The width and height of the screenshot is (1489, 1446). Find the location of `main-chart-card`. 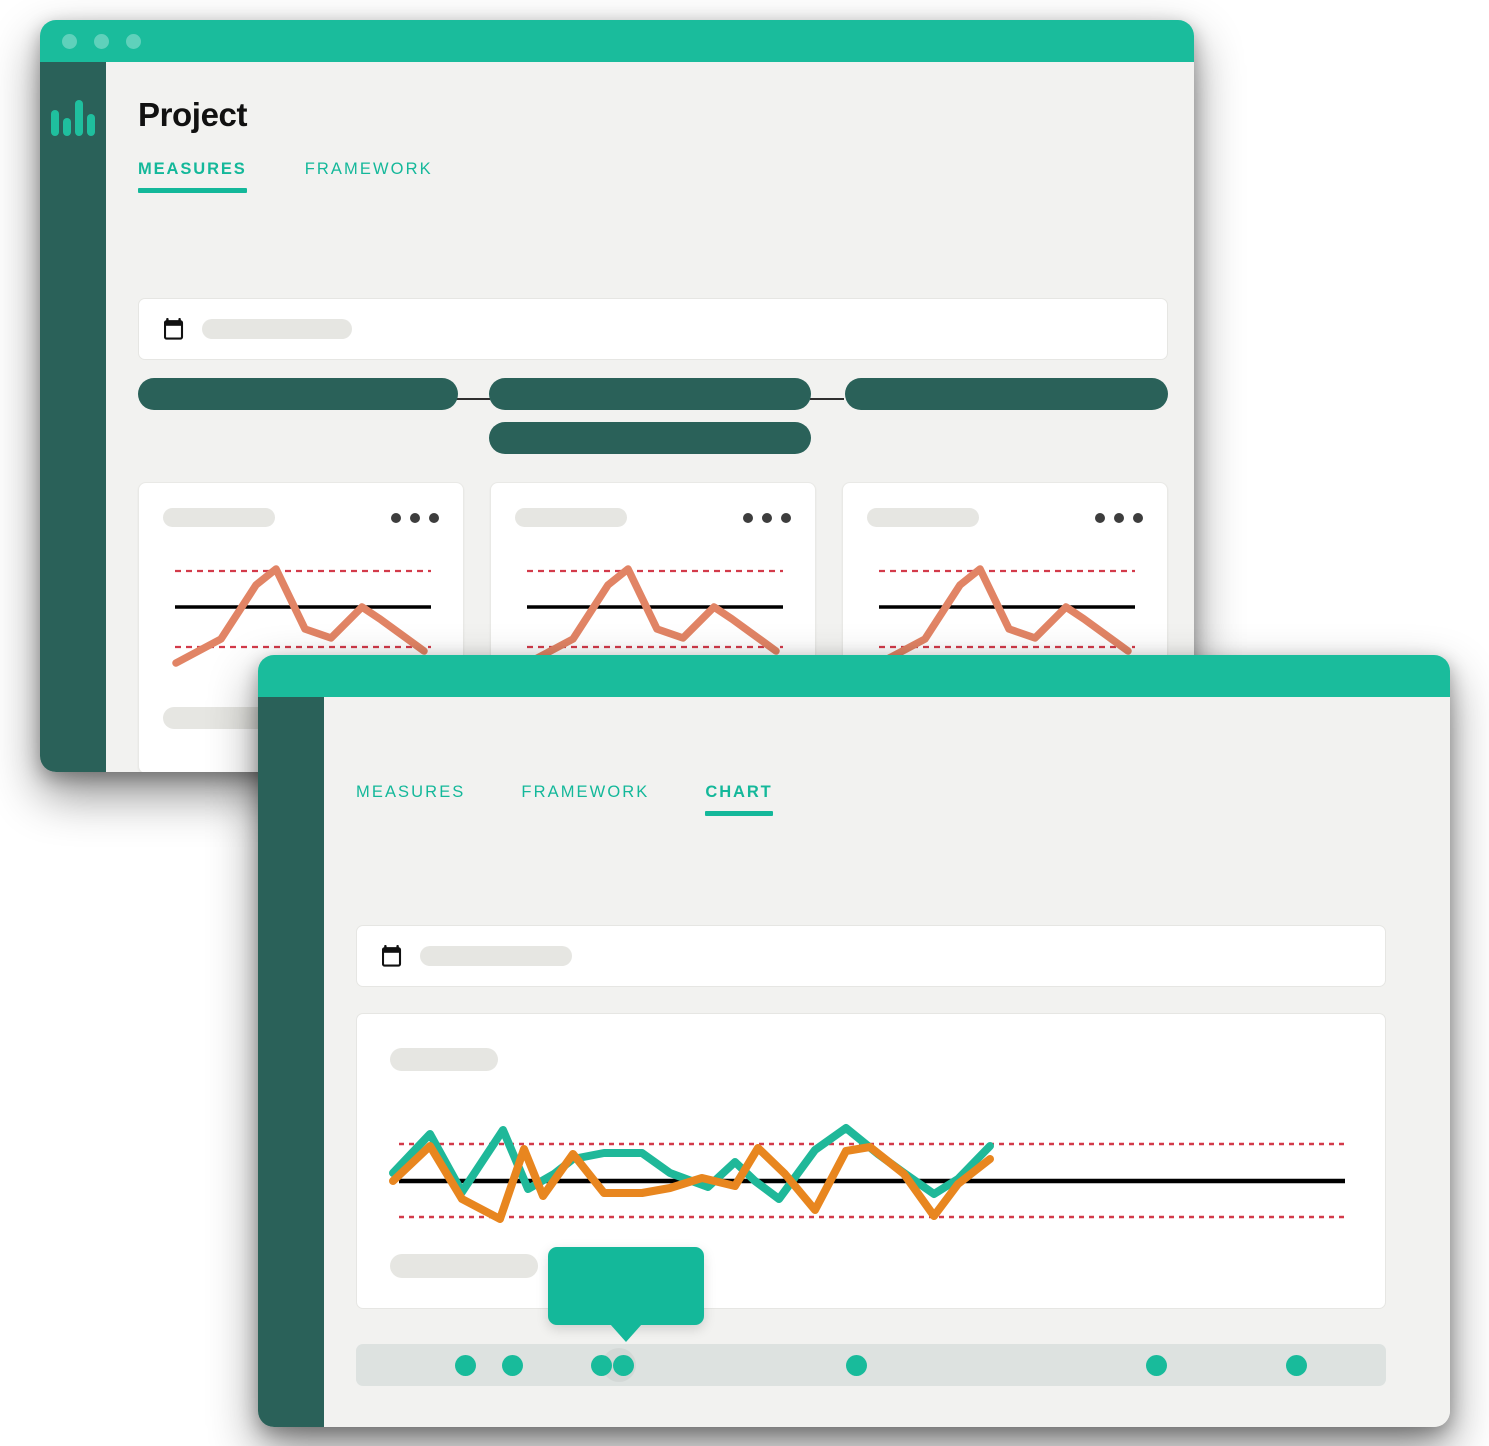

main-chart-card is located at coordinates (871, 1161).